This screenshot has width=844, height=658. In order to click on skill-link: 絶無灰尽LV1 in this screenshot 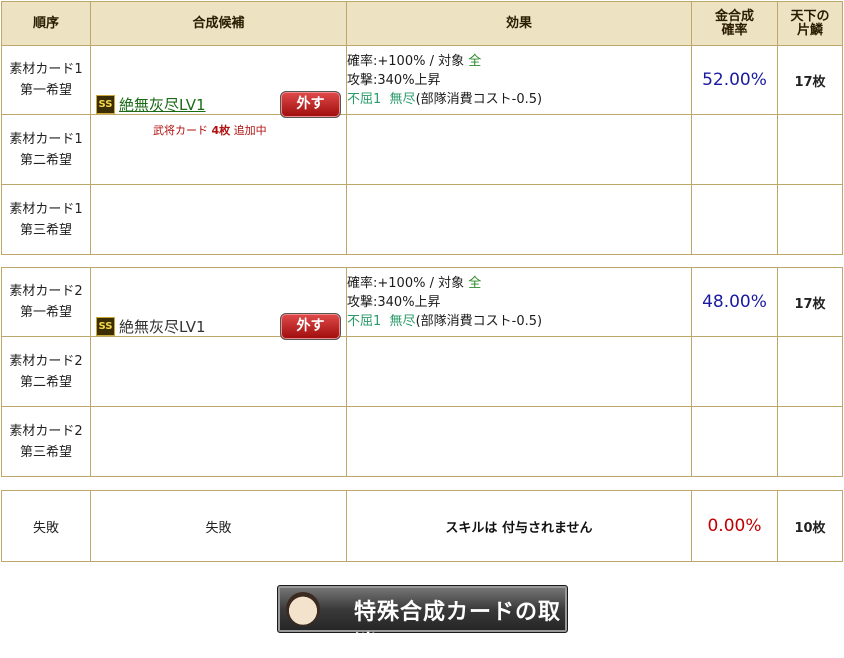, I will do `click(162, 104)`.